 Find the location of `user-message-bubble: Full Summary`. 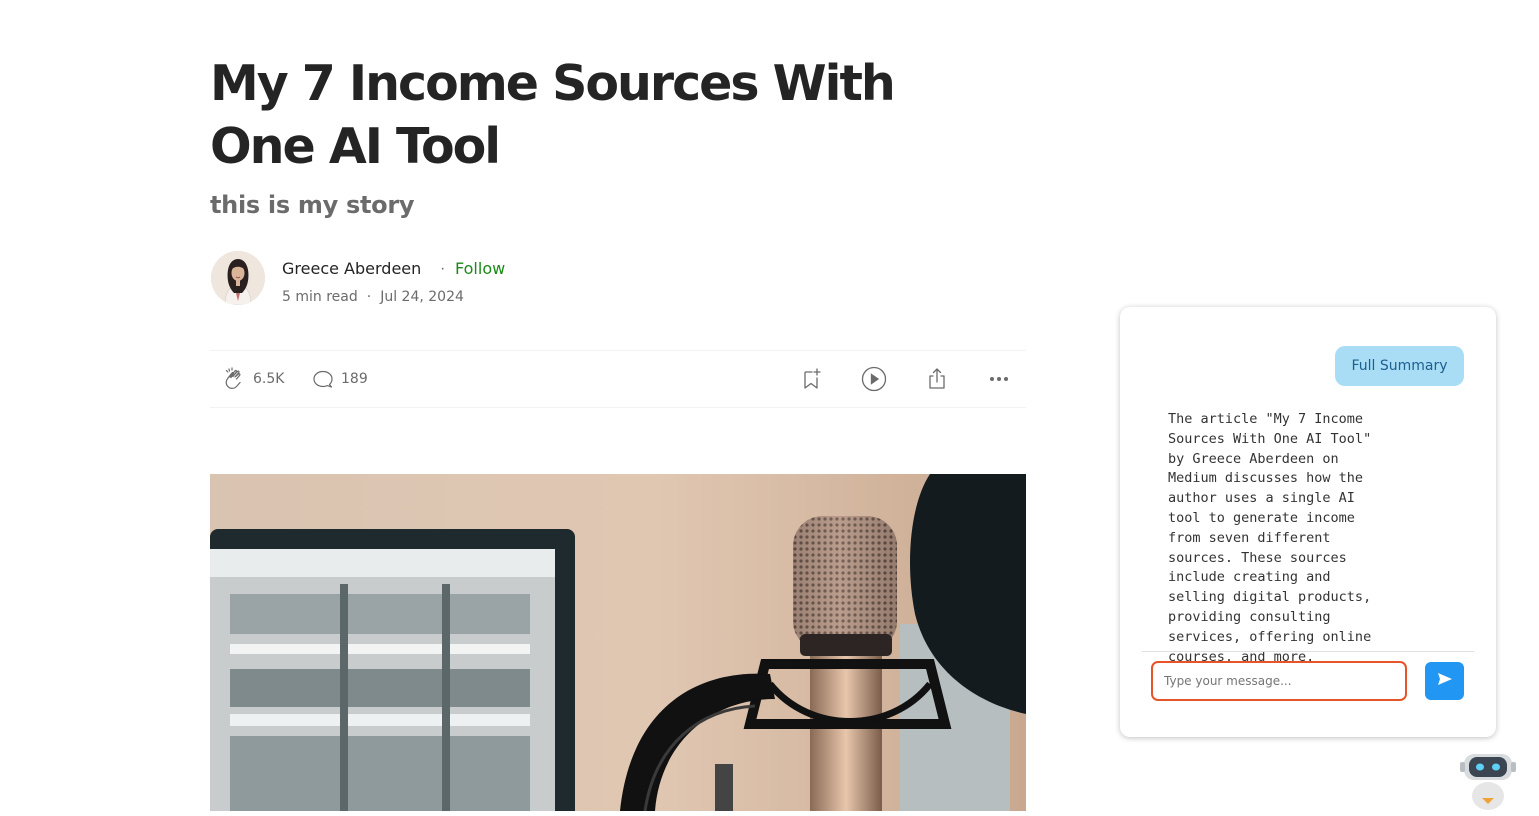

user-message-bubble: Full Summary is located at coordinates (1399, 366).